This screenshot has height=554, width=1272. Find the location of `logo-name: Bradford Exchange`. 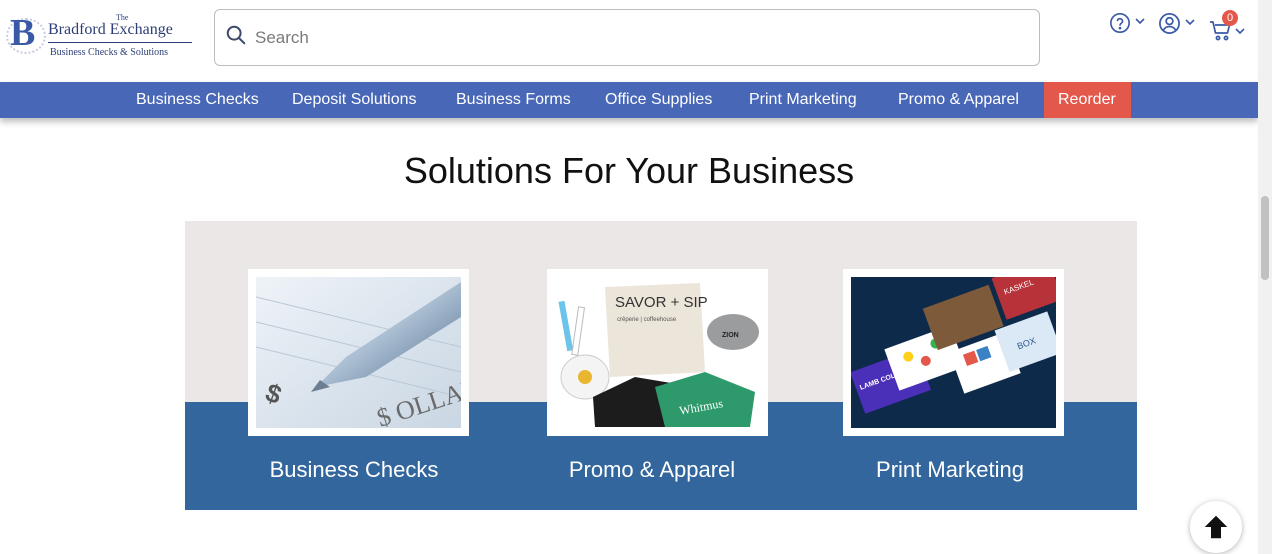

logo-name: Bradford Exchange is located at coordinates (110, 29).